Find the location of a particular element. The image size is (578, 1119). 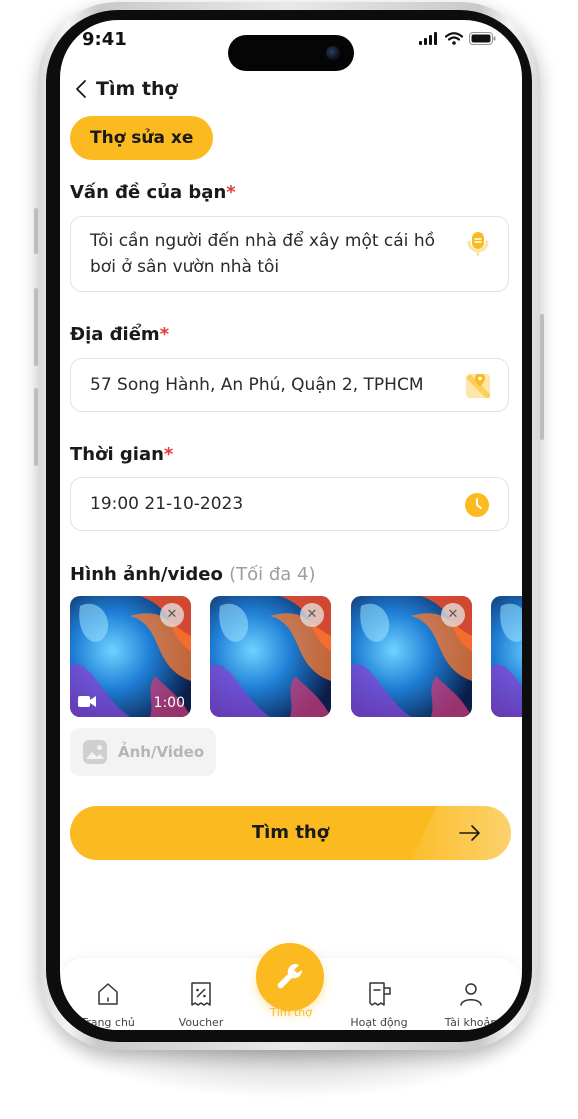

time-field: 19:00 21-10-2023 is located at coordinates (289, 504).